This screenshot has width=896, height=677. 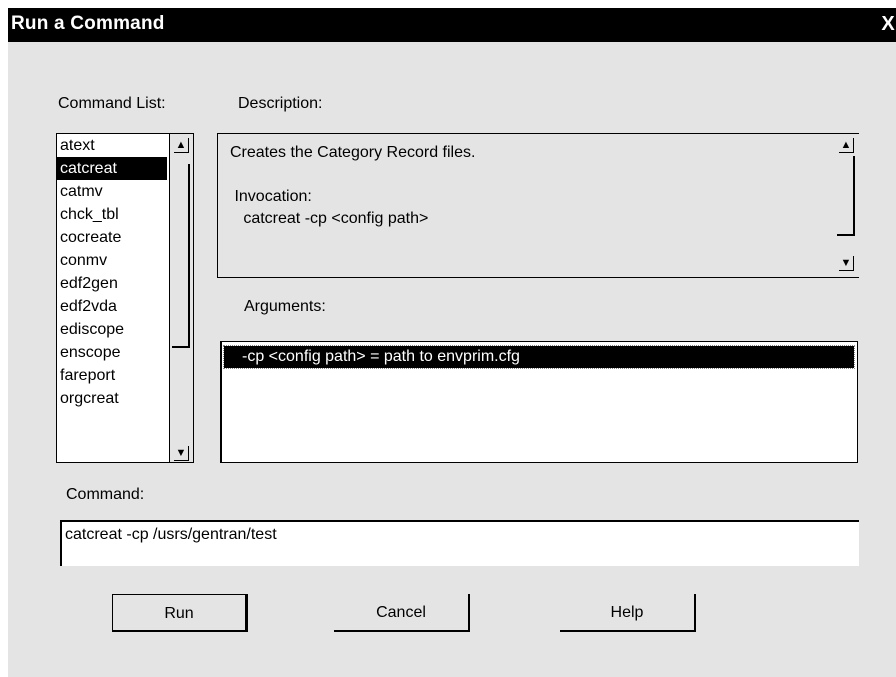 What do you see at coordinates (887, 24) in the screenshot?
I see `close-icon: X` at bounding box center [887, 24].